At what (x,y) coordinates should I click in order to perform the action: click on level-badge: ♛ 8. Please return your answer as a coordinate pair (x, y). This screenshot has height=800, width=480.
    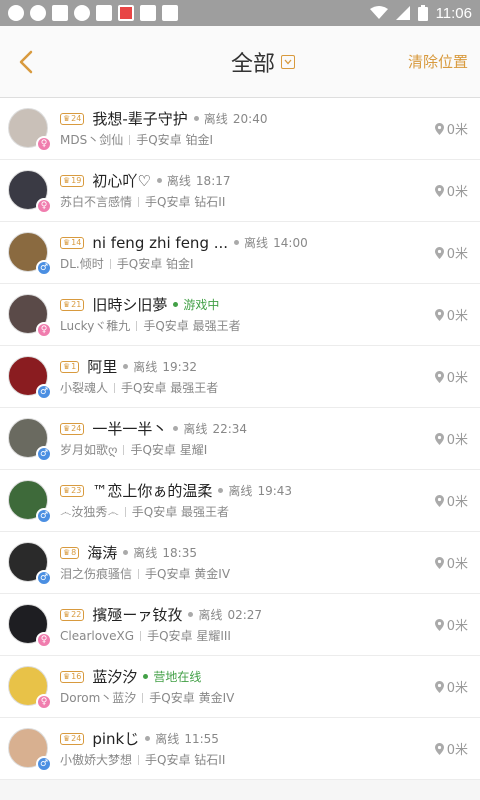
    Looking at the image, I should click on (70, 552).